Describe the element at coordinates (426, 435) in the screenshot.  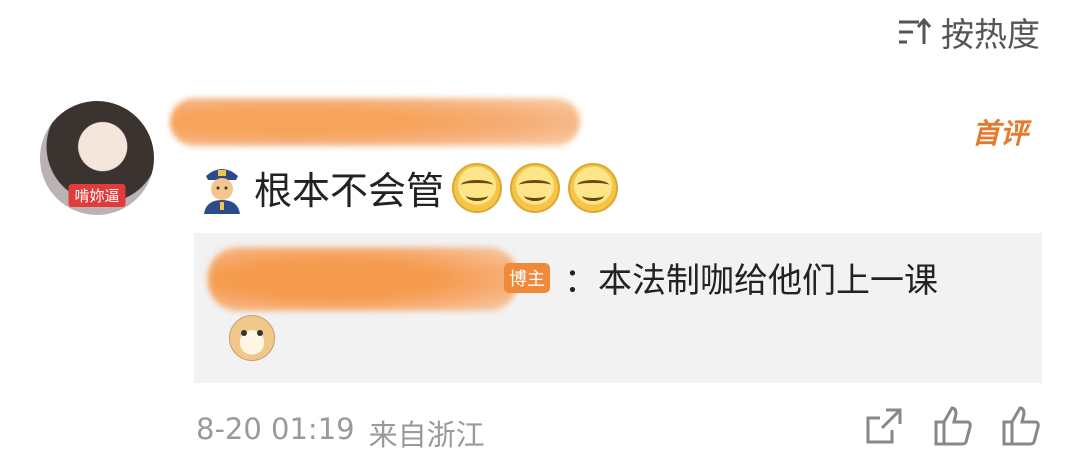
I see `comment-location: 来自浙江` at that location.